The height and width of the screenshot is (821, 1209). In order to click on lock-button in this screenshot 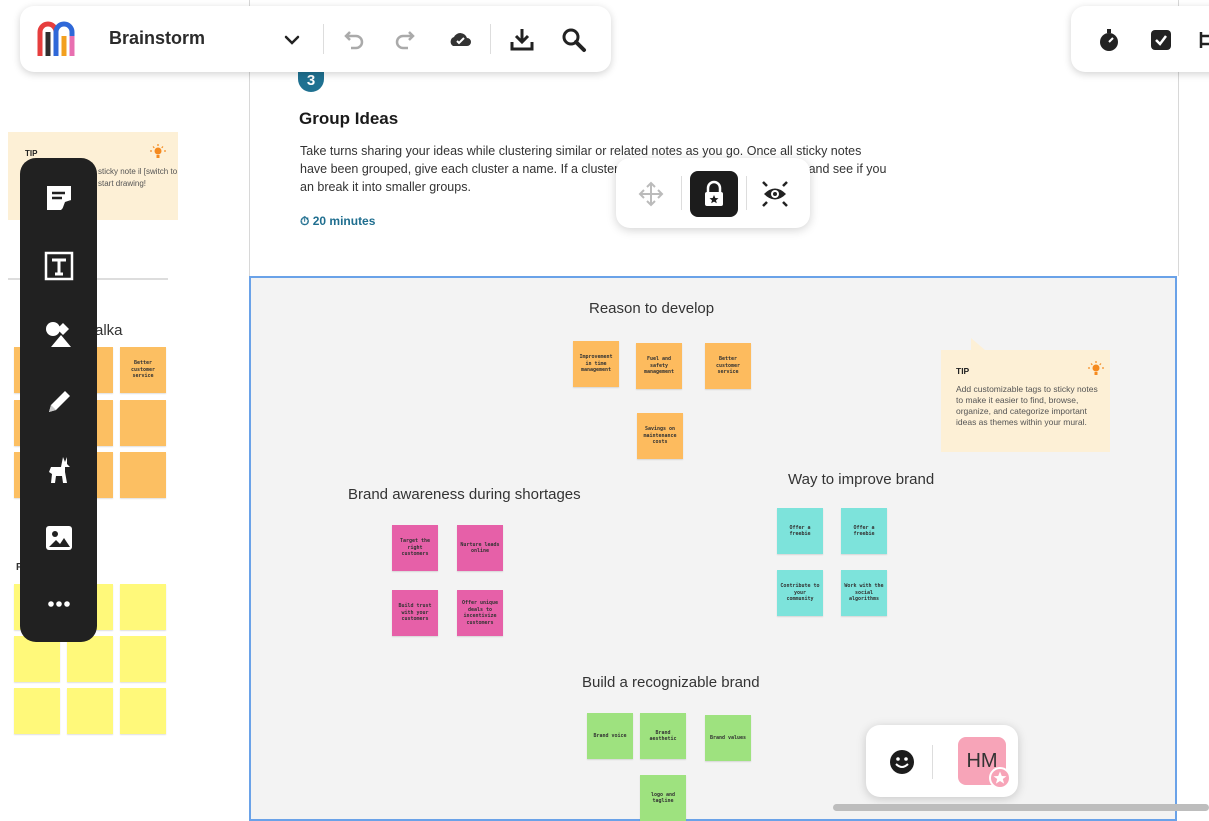, I will do `click(714, 194)`.